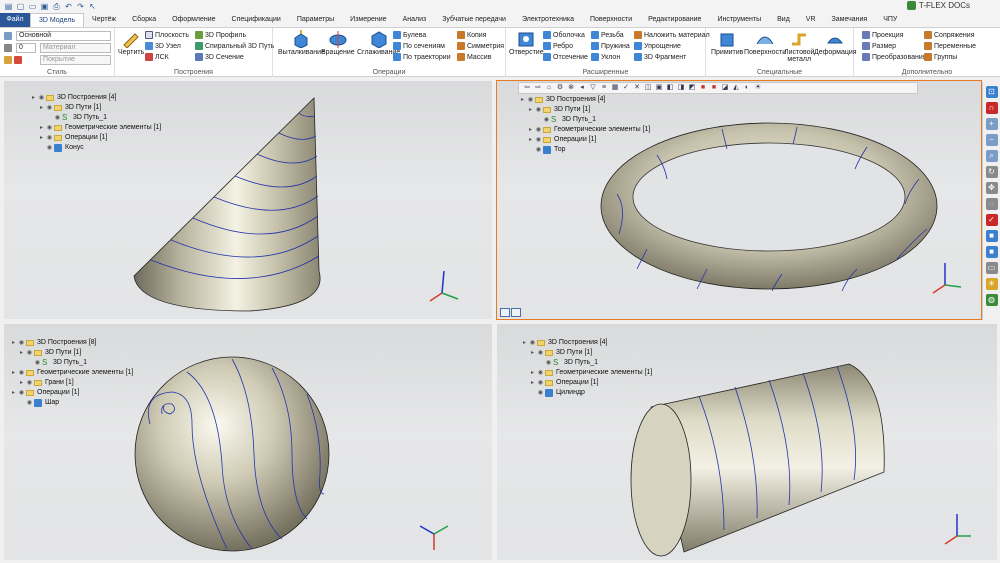 The width and height of the screenshot is (1000, 563). I want to click on simplify-button: Упрощение, so click(657, 46).